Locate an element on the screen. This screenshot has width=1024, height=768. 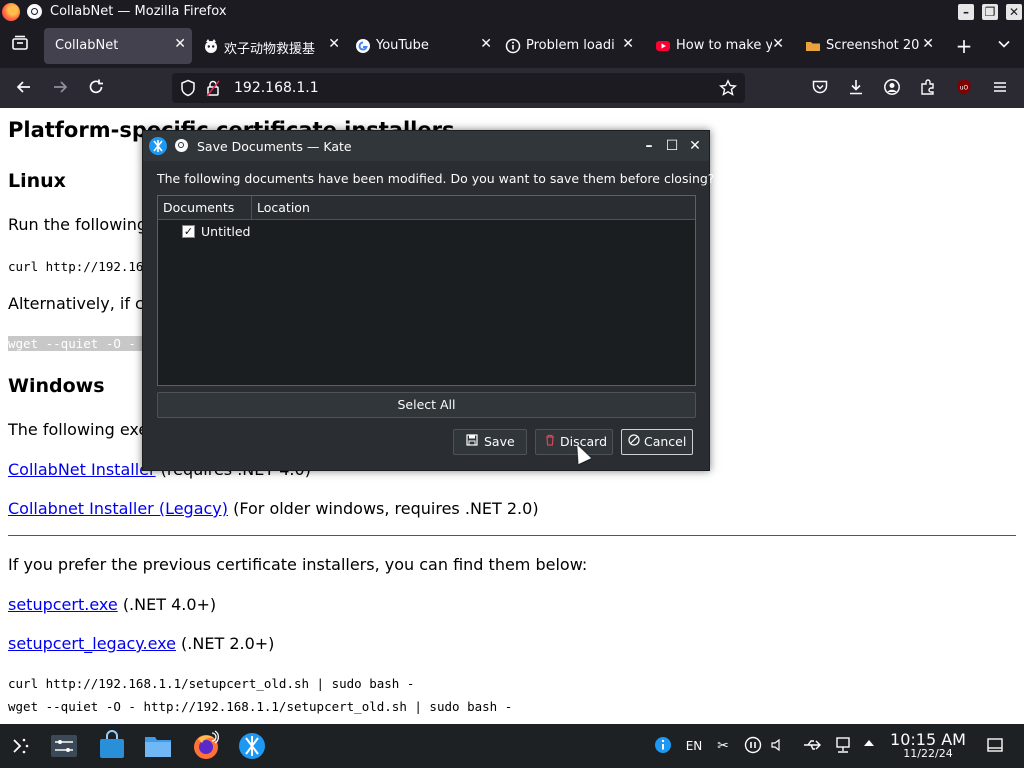
save-button: Save is located at coordinates (490, 442).